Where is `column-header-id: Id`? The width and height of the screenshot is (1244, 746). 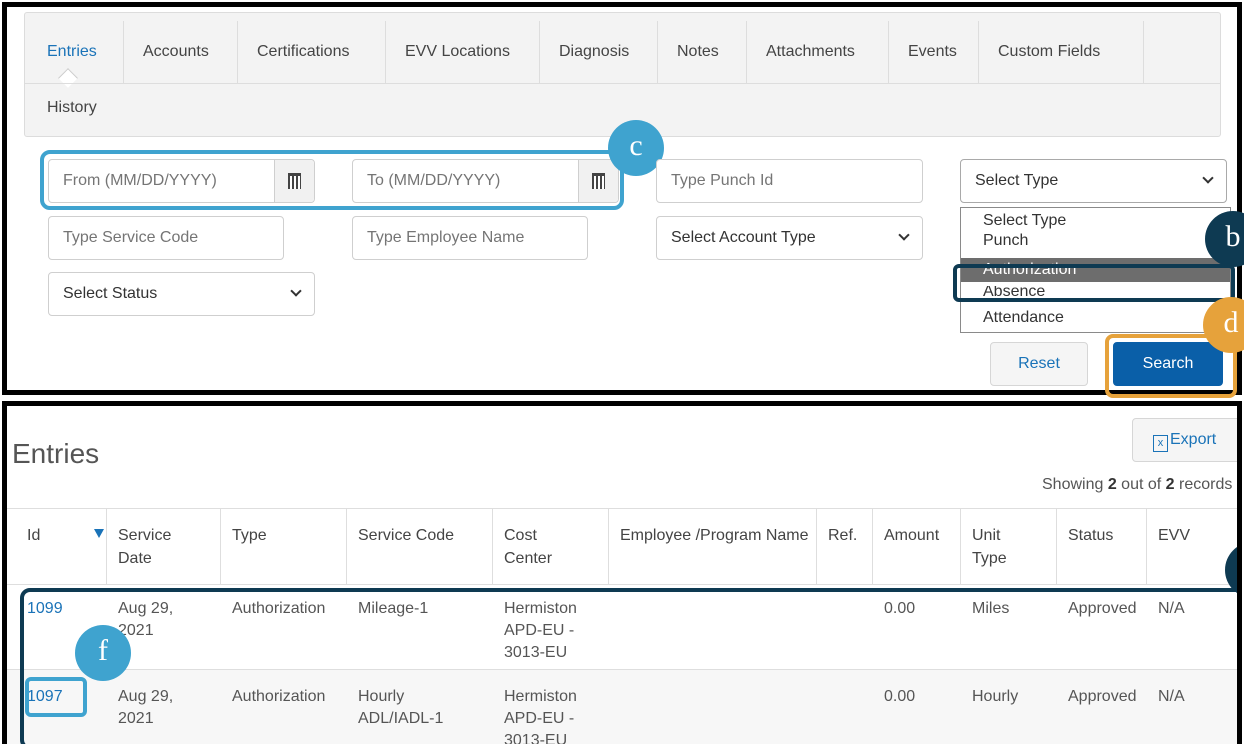
column-header-id: Id is located at coordinates (33, 535).